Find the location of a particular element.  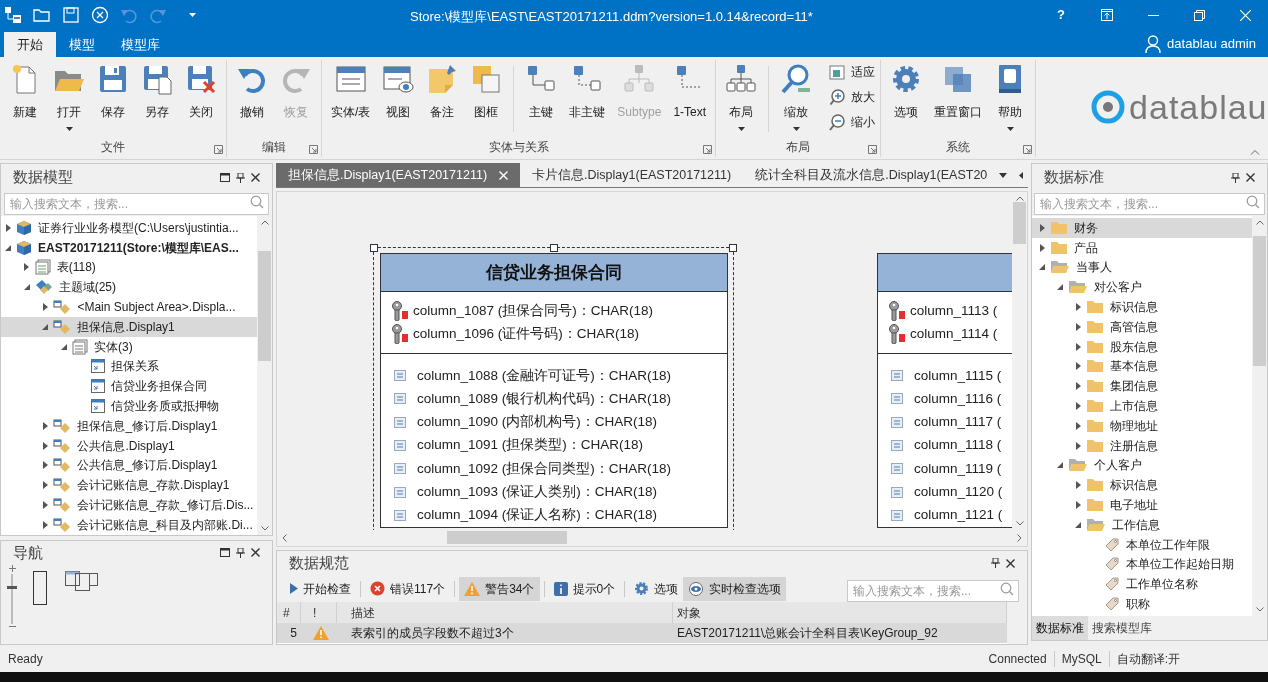

panel-tab: 数据标准 is located at coordinates (1060, 628).